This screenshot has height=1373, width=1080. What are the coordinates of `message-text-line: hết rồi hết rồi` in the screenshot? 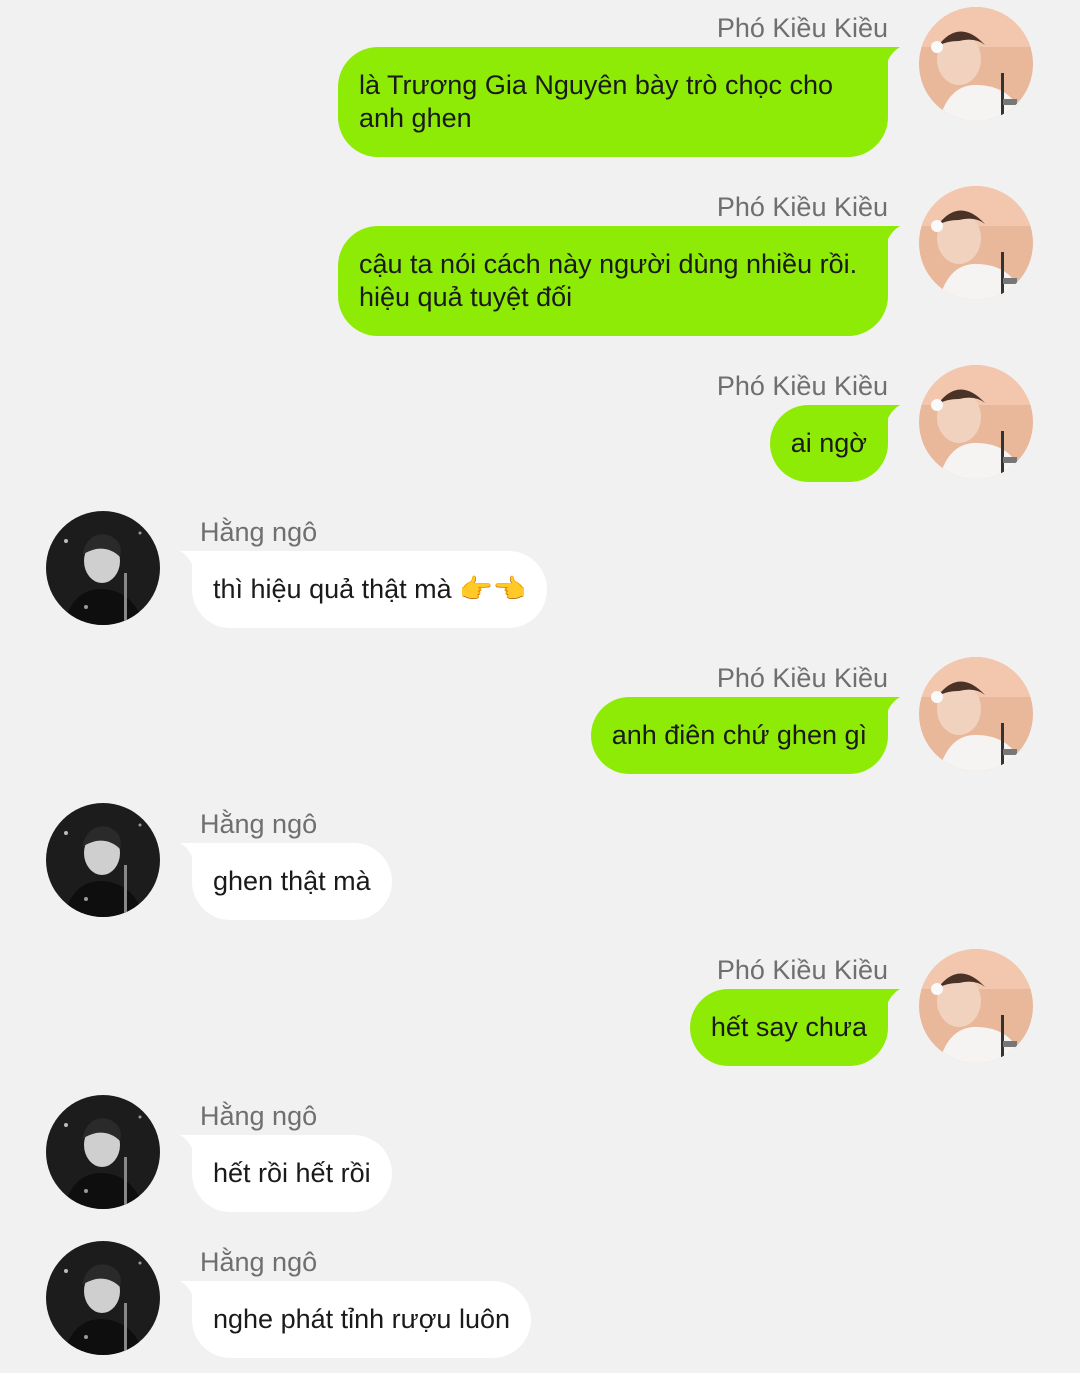 It's located at (292, 1173).